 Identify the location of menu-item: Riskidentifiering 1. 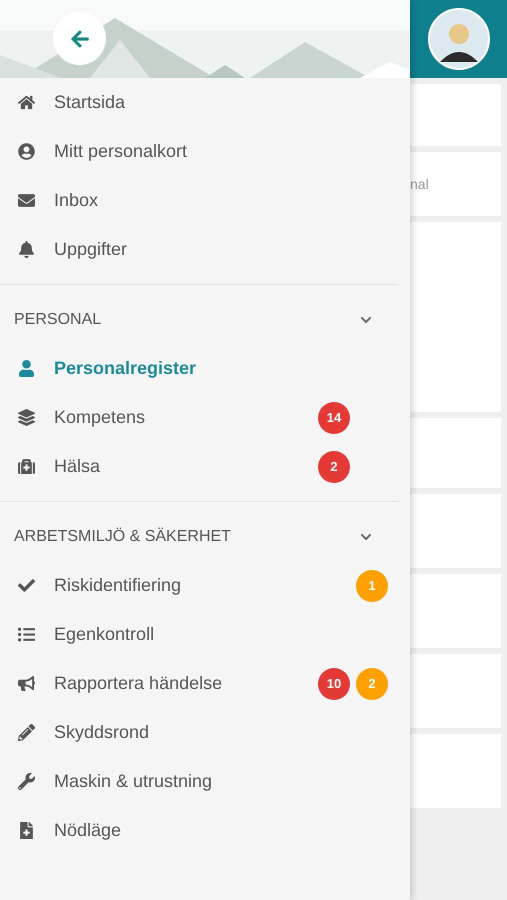
(199, 585).